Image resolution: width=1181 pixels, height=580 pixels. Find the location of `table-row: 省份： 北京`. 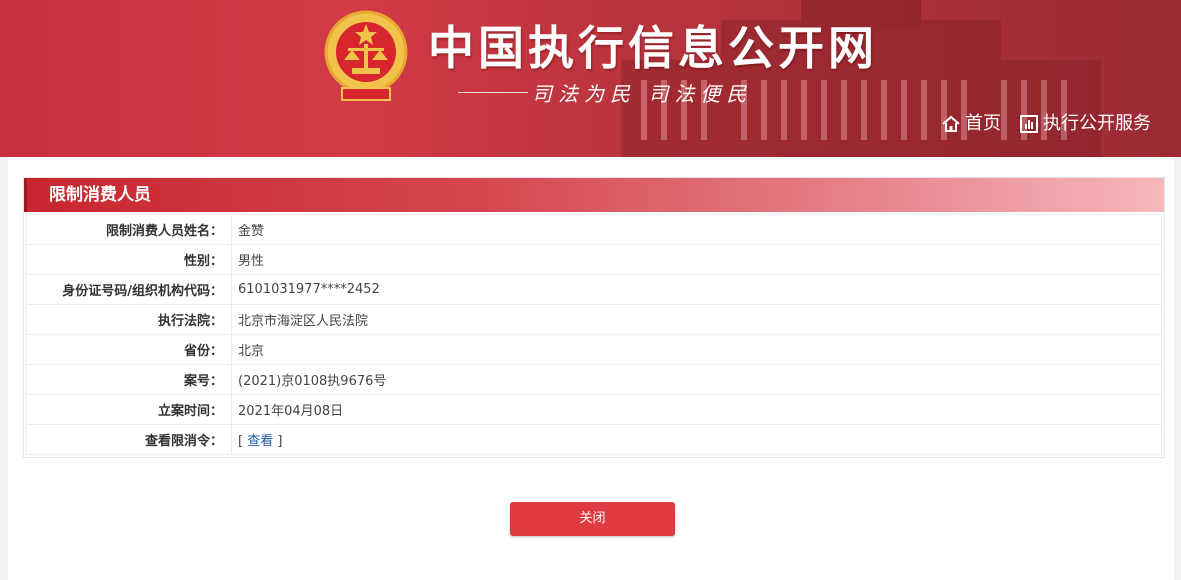

table-row: 省份： 北京 is located at coordinates (594, 350).